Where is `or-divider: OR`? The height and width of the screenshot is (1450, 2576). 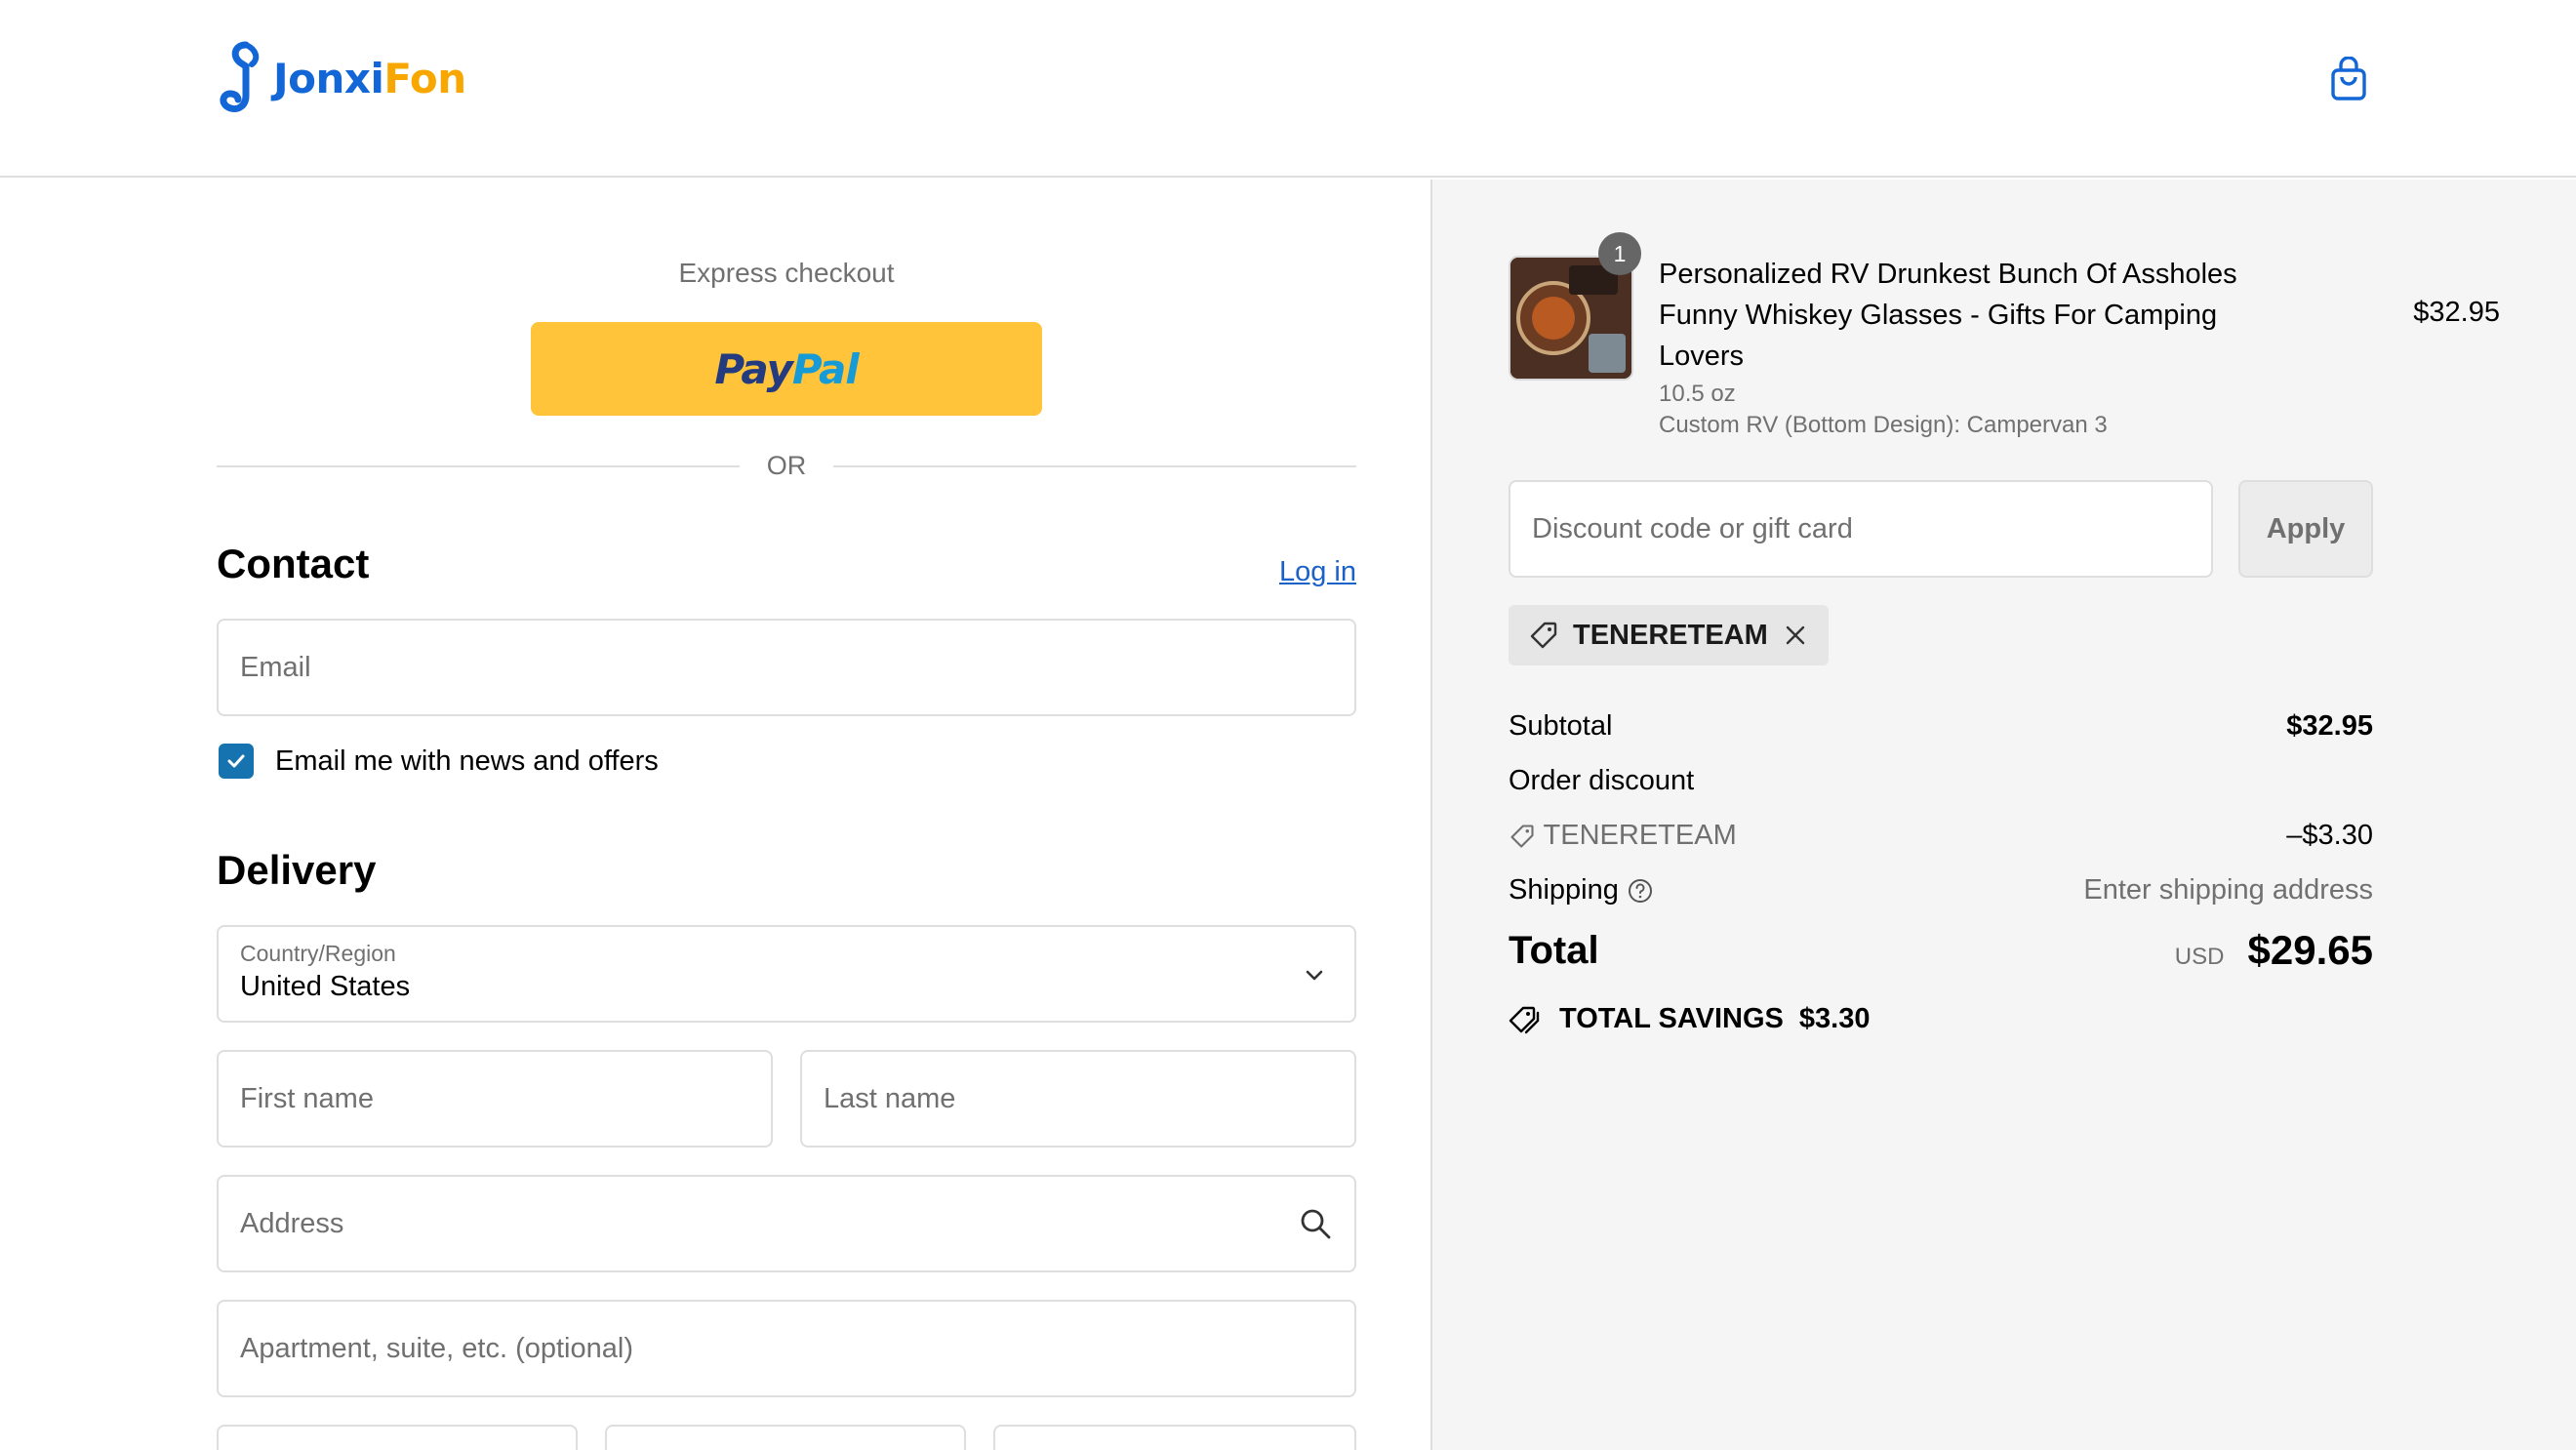
or-divider: OR is located at coordinates (786, 466).